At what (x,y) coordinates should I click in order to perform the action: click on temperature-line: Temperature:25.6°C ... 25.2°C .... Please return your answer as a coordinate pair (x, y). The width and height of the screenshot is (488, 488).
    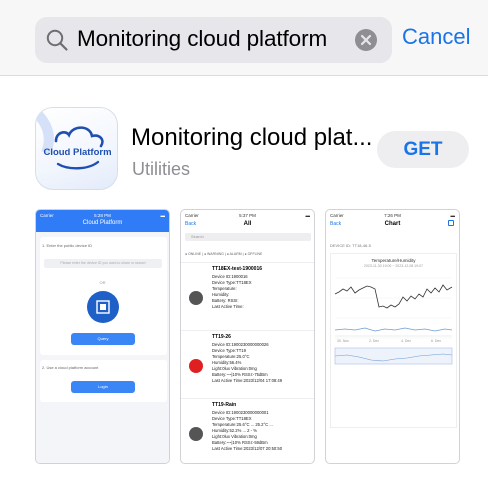
    Looking at the image, I should click on (242, 424).